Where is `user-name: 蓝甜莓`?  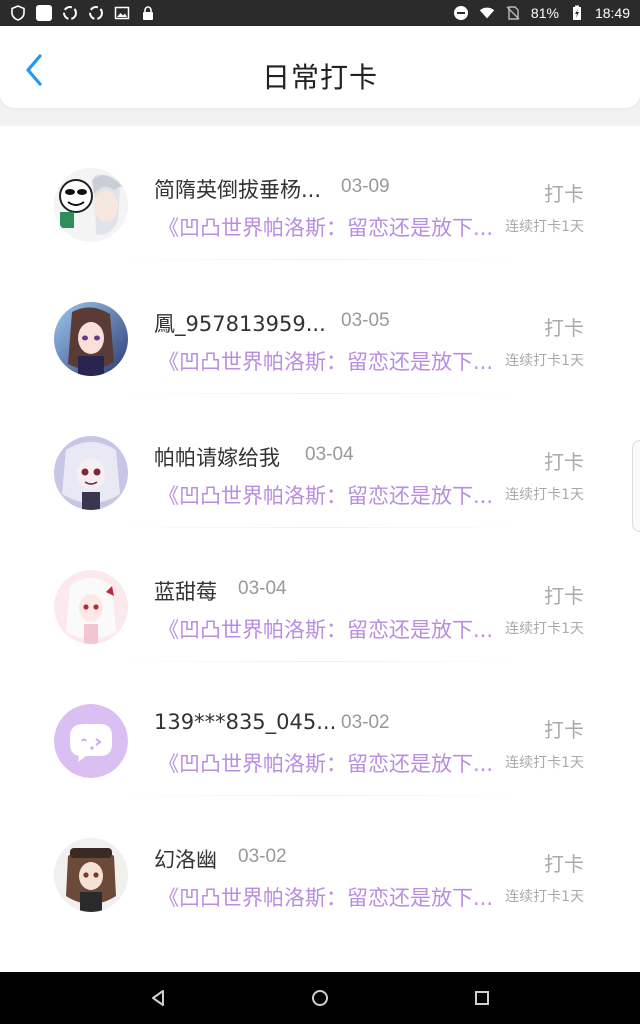
user-name: 蓝甜莓 is located at coordinates (185, 591).